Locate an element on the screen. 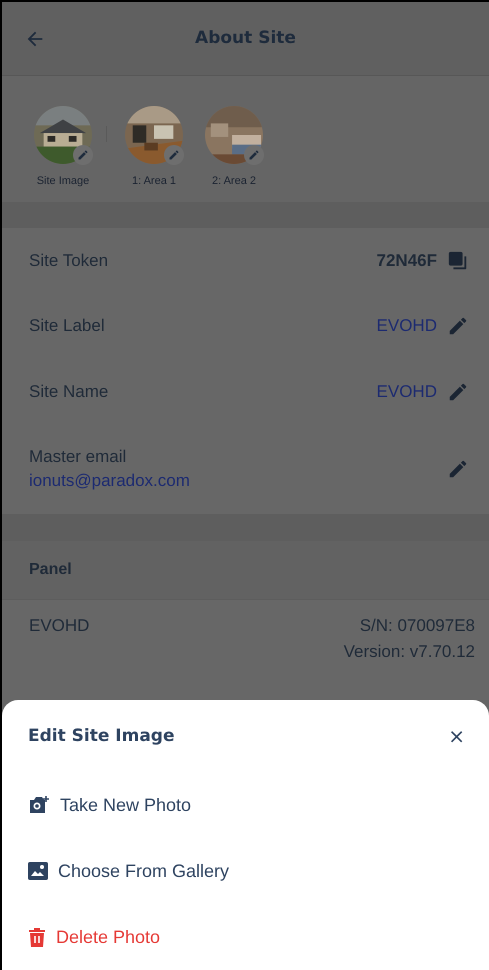 This screenshot has height=970, width=489. serial-number: S/N: 070097E8 is located at coordinates (417, 626).